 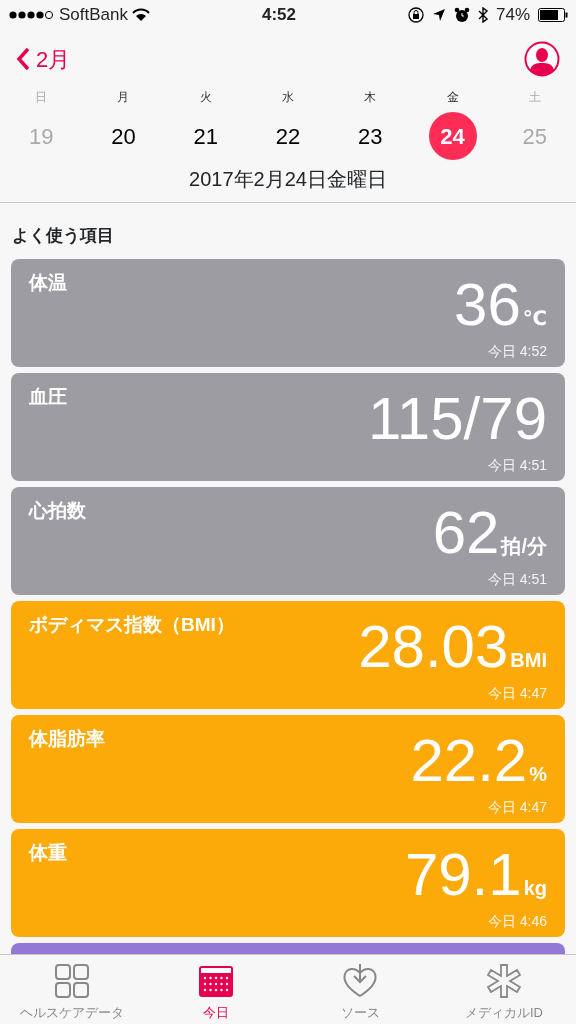 What do you see at coordinates (132, 624) in the screenshot?
I see `card-title: ボディマス指数（BMI）` at bounding box center [132, 624].